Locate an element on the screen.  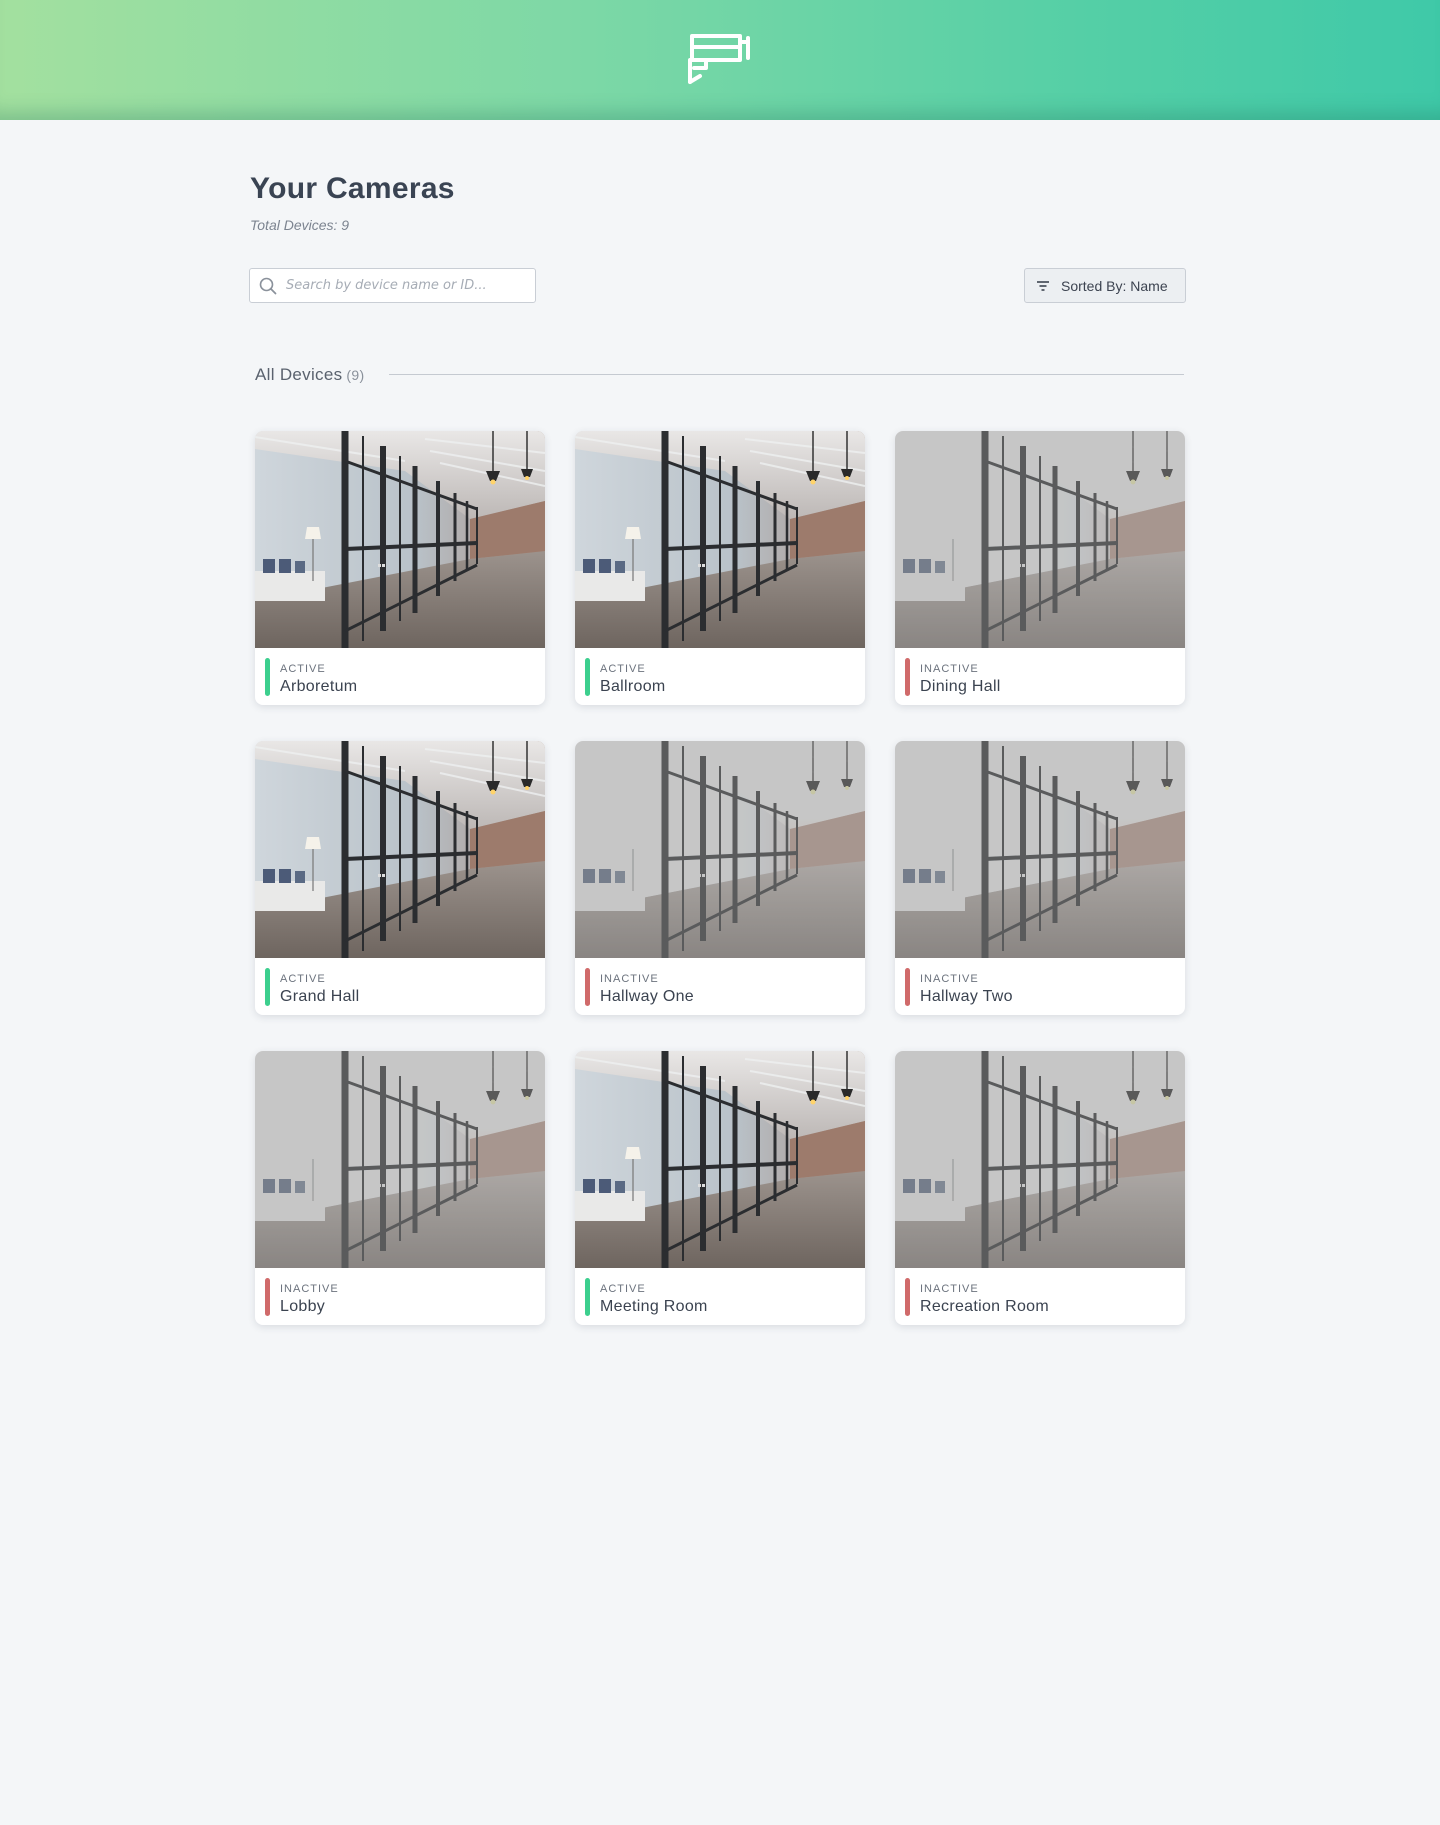
search-box is located at coordinates (392, 285).